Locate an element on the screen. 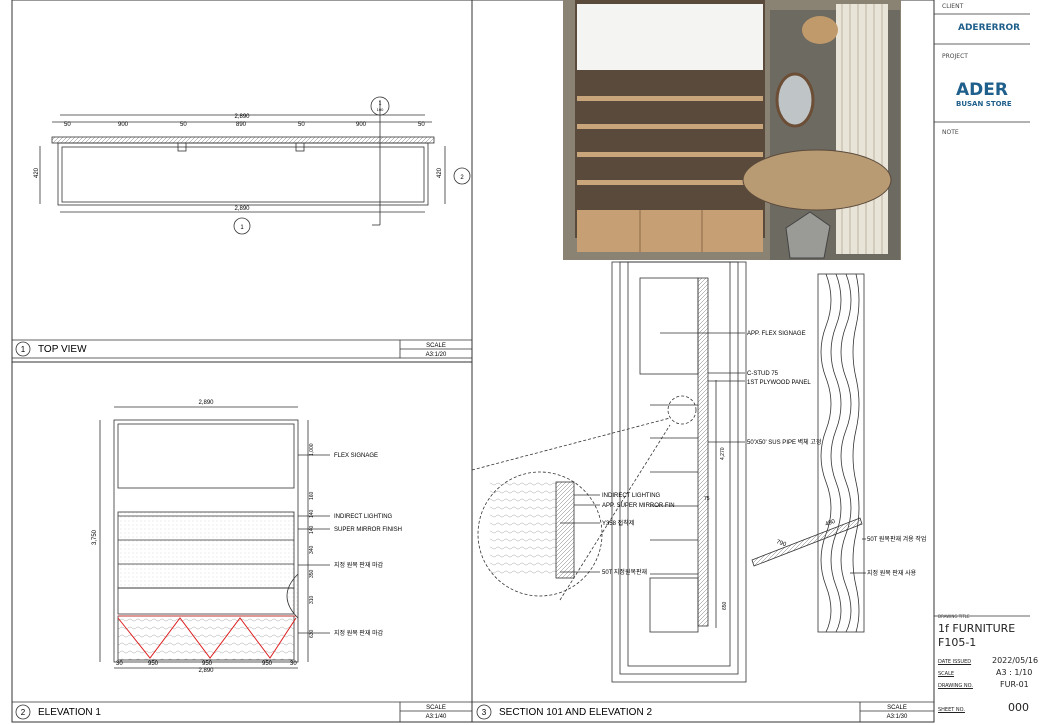  detail-label-indirect-lighting: INDIRECT LIGHTING is located at coordinates (631, 496).